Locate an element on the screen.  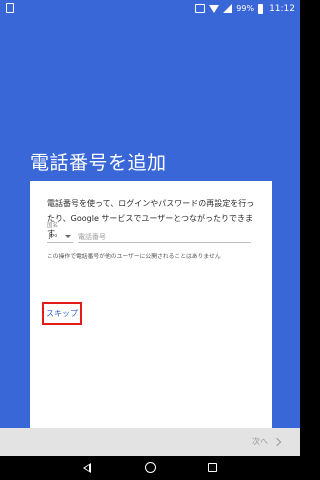
phone-number-input is located at coordinates (164, 237).